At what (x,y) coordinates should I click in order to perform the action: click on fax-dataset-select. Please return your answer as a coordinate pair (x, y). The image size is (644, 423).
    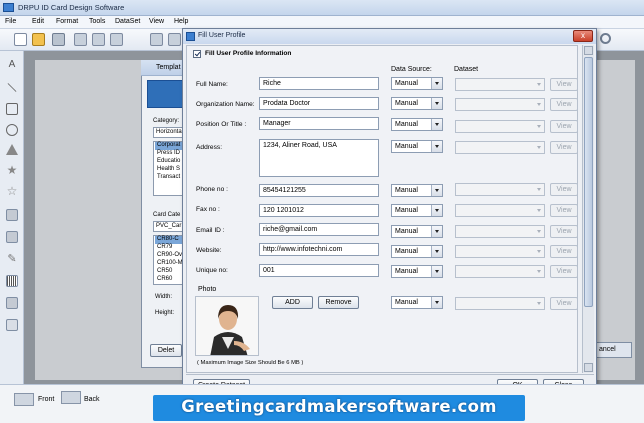
    Looking at the image, I should click on (500, 210).